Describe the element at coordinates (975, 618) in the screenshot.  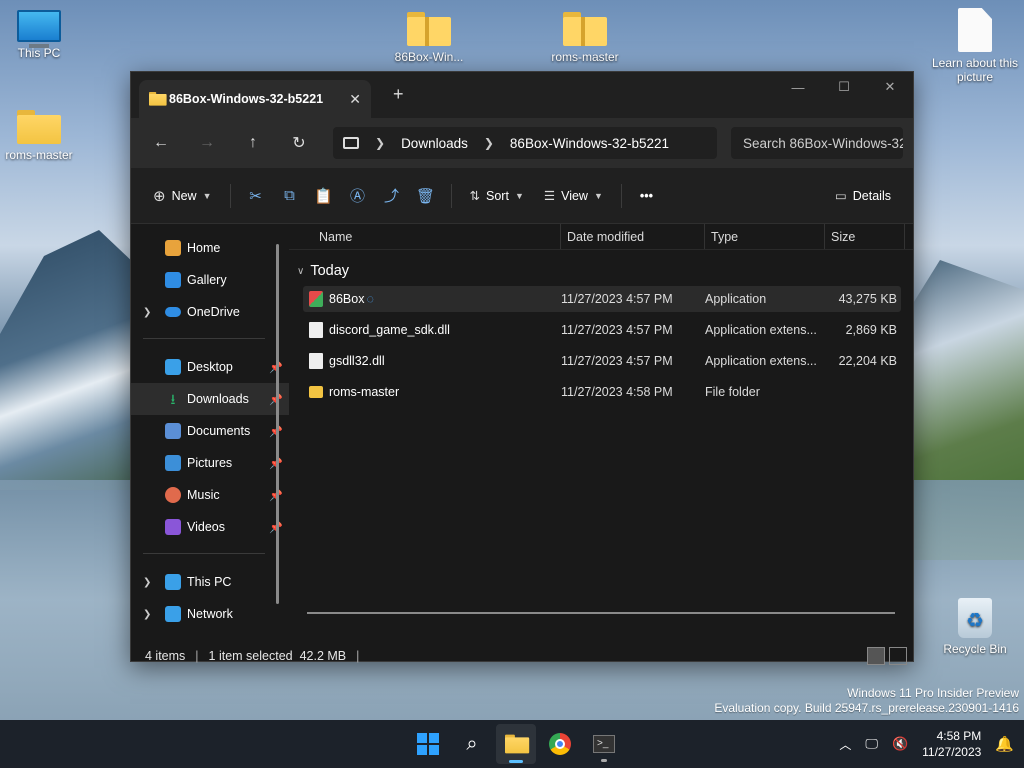
I see `recycle-bin-icon: ♻` at that location.